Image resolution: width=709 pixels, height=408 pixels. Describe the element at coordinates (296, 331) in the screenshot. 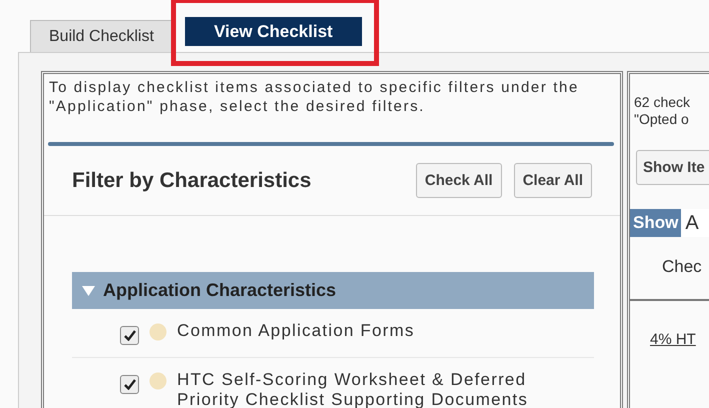

I see `filter-label: Common Application Forms` at that location.